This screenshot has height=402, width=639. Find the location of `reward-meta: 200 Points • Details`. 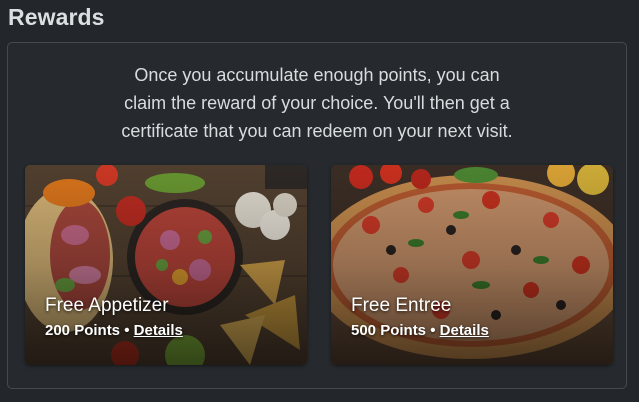

reward-meta: 200 Points • Details is located at coordinates (114, 330).